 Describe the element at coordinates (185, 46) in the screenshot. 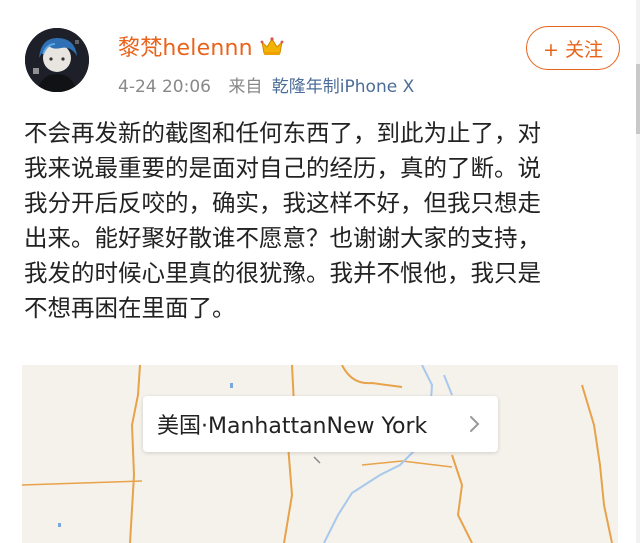

I see `username-text: 黎梵helennn` at that location.